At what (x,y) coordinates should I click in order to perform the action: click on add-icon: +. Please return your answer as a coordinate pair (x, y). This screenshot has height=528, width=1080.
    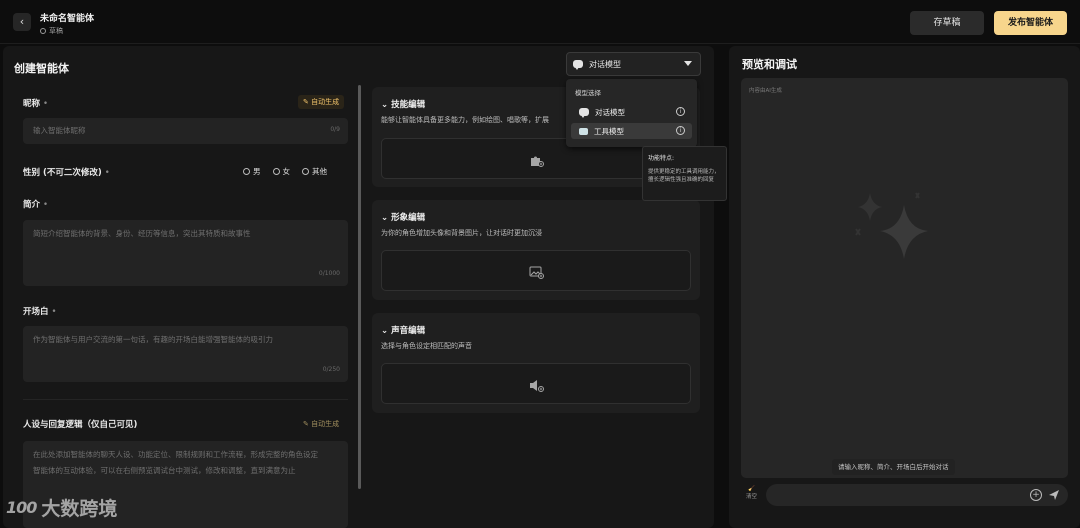
    Looking at the image, I should click on (1036, 495).